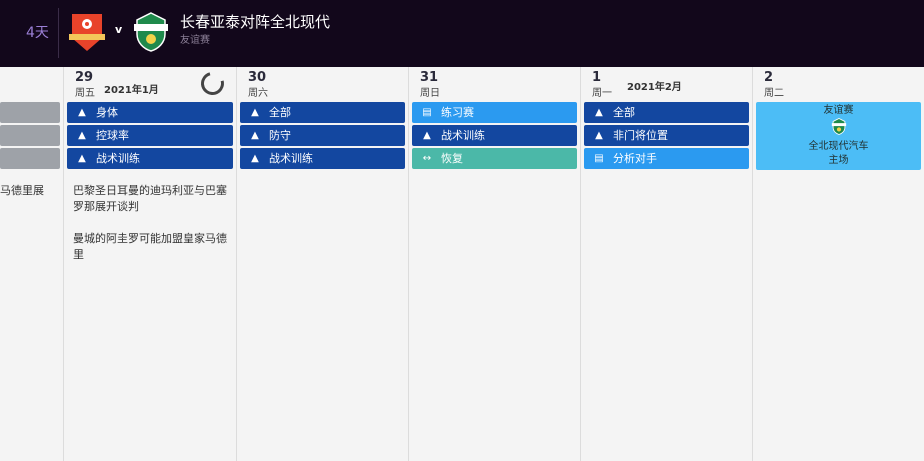  What do you see at coordinates (494, 158) in the screenshot?
I see `training-item: ↔ 恢复` at bounding box center [494, 158].